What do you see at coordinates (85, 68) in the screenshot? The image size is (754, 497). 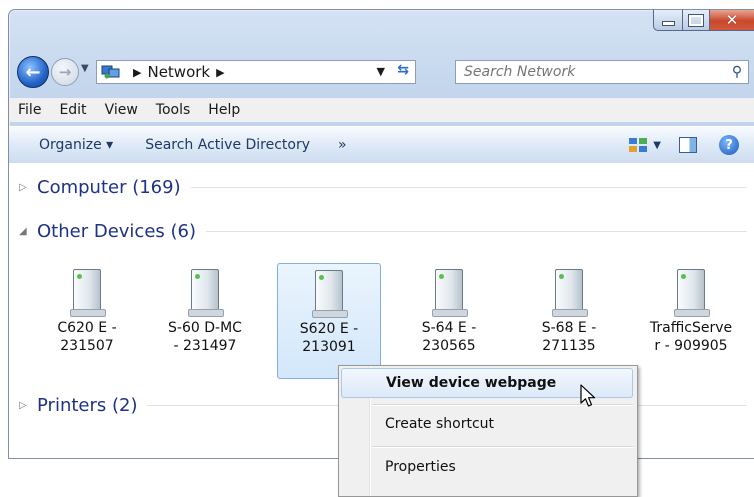 I see `recent-pages-dropdown-icon: ▼` at bounding box center [85, 68].